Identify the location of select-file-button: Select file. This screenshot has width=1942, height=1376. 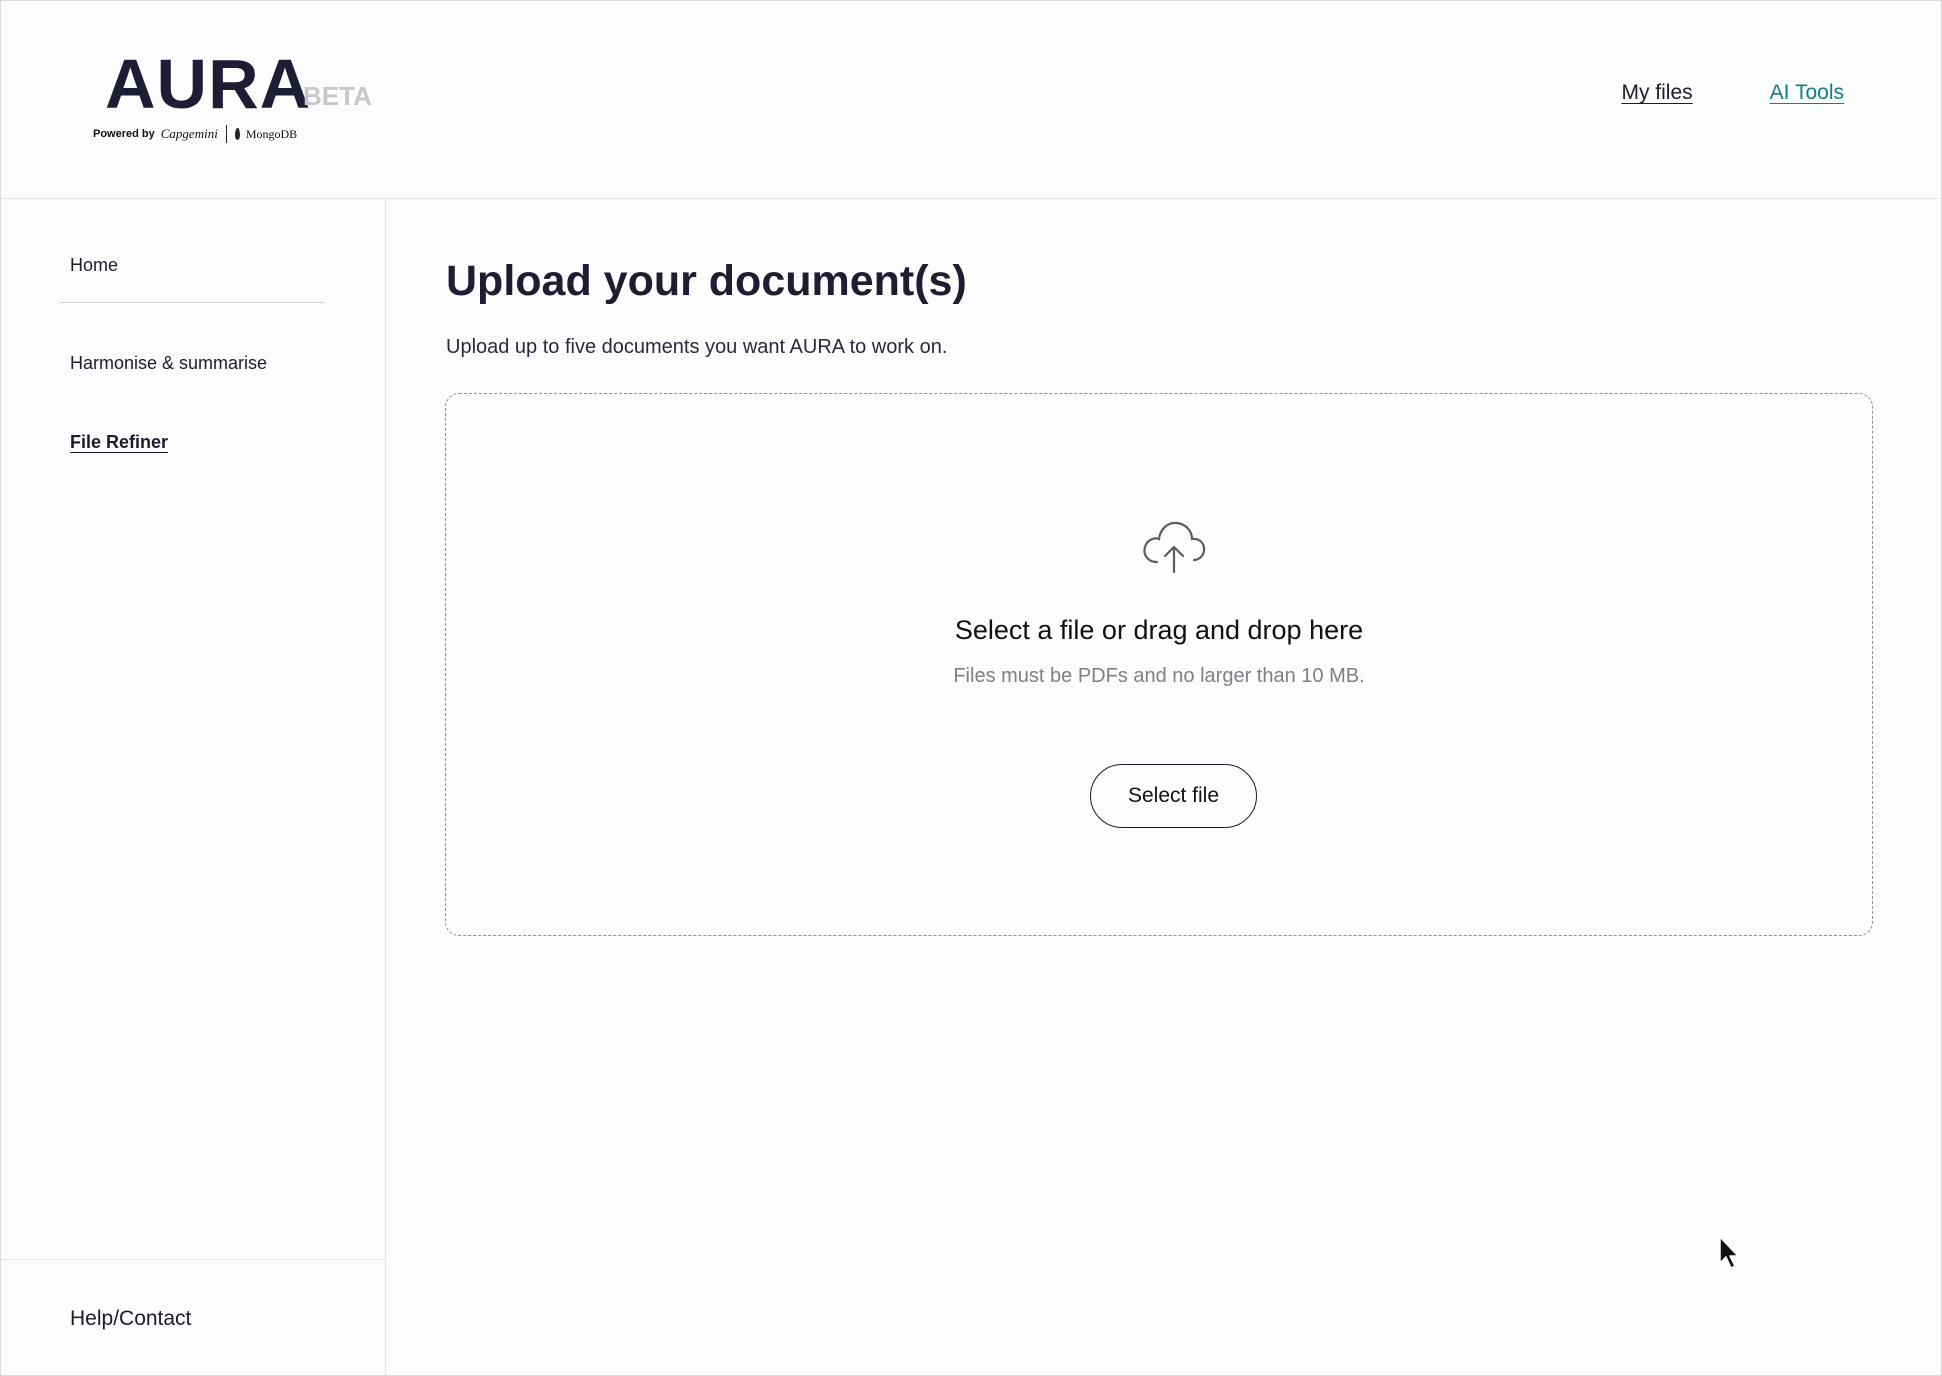
(1173, 796).